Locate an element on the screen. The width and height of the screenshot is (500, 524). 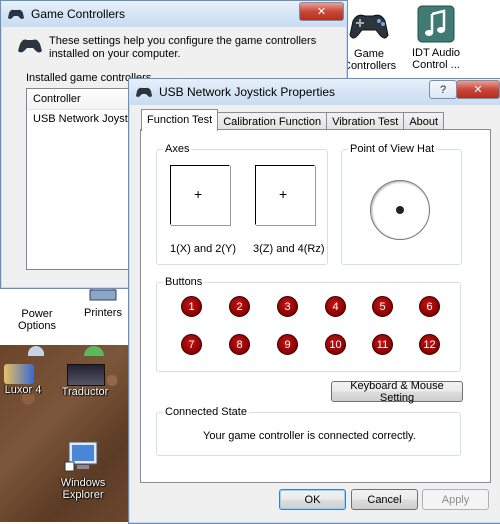
joystick-button-11: 11 is located at coordinates (382, 344).